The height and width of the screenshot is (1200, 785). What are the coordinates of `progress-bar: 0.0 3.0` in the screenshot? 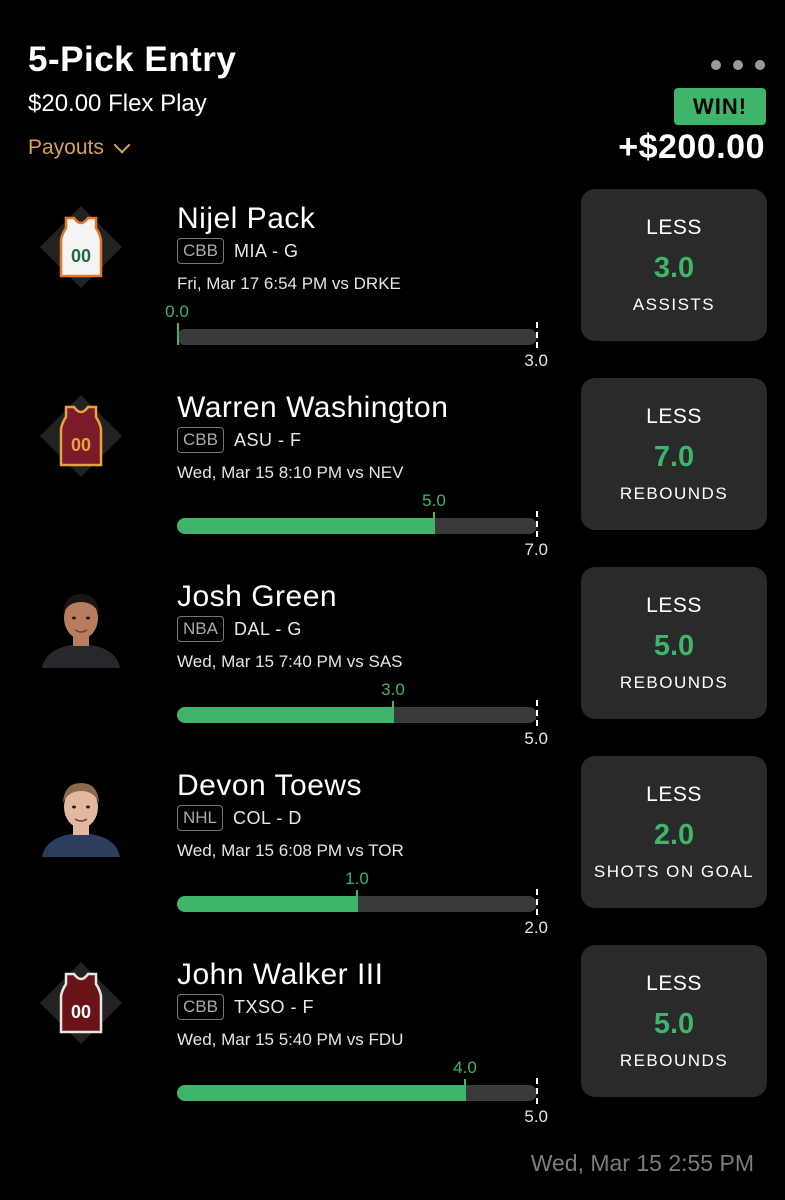 It's located at (356, 336).